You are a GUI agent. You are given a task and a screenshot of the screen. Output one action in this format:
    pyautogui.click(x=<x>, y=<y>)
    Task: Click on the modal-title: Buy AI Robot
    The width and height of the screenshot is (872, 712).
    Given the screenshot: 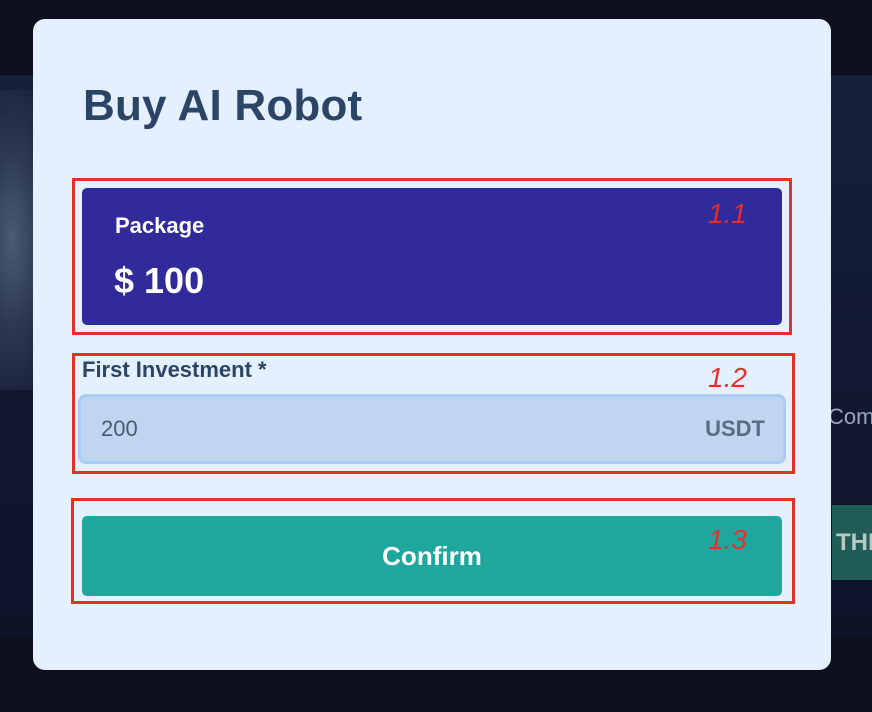 What is the action you would take?
    pyautogui.click(x=223, y=105)
    